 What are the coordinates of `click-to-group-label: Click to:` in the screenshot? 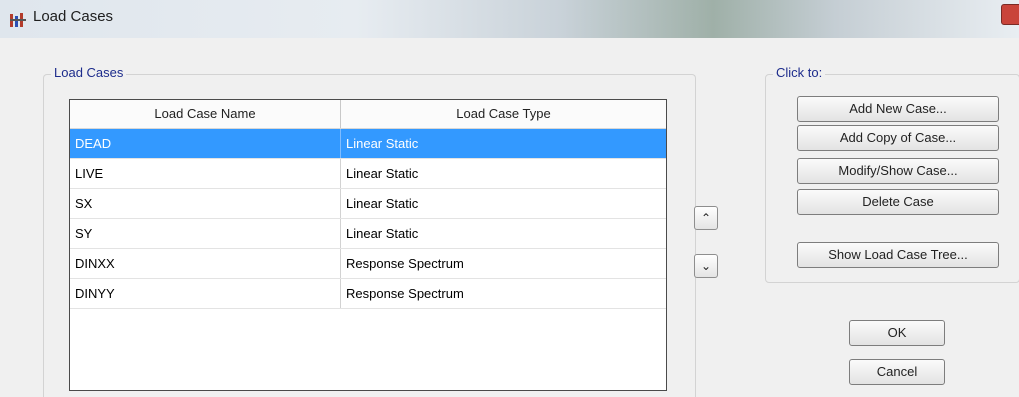 It's located at (799, 72).